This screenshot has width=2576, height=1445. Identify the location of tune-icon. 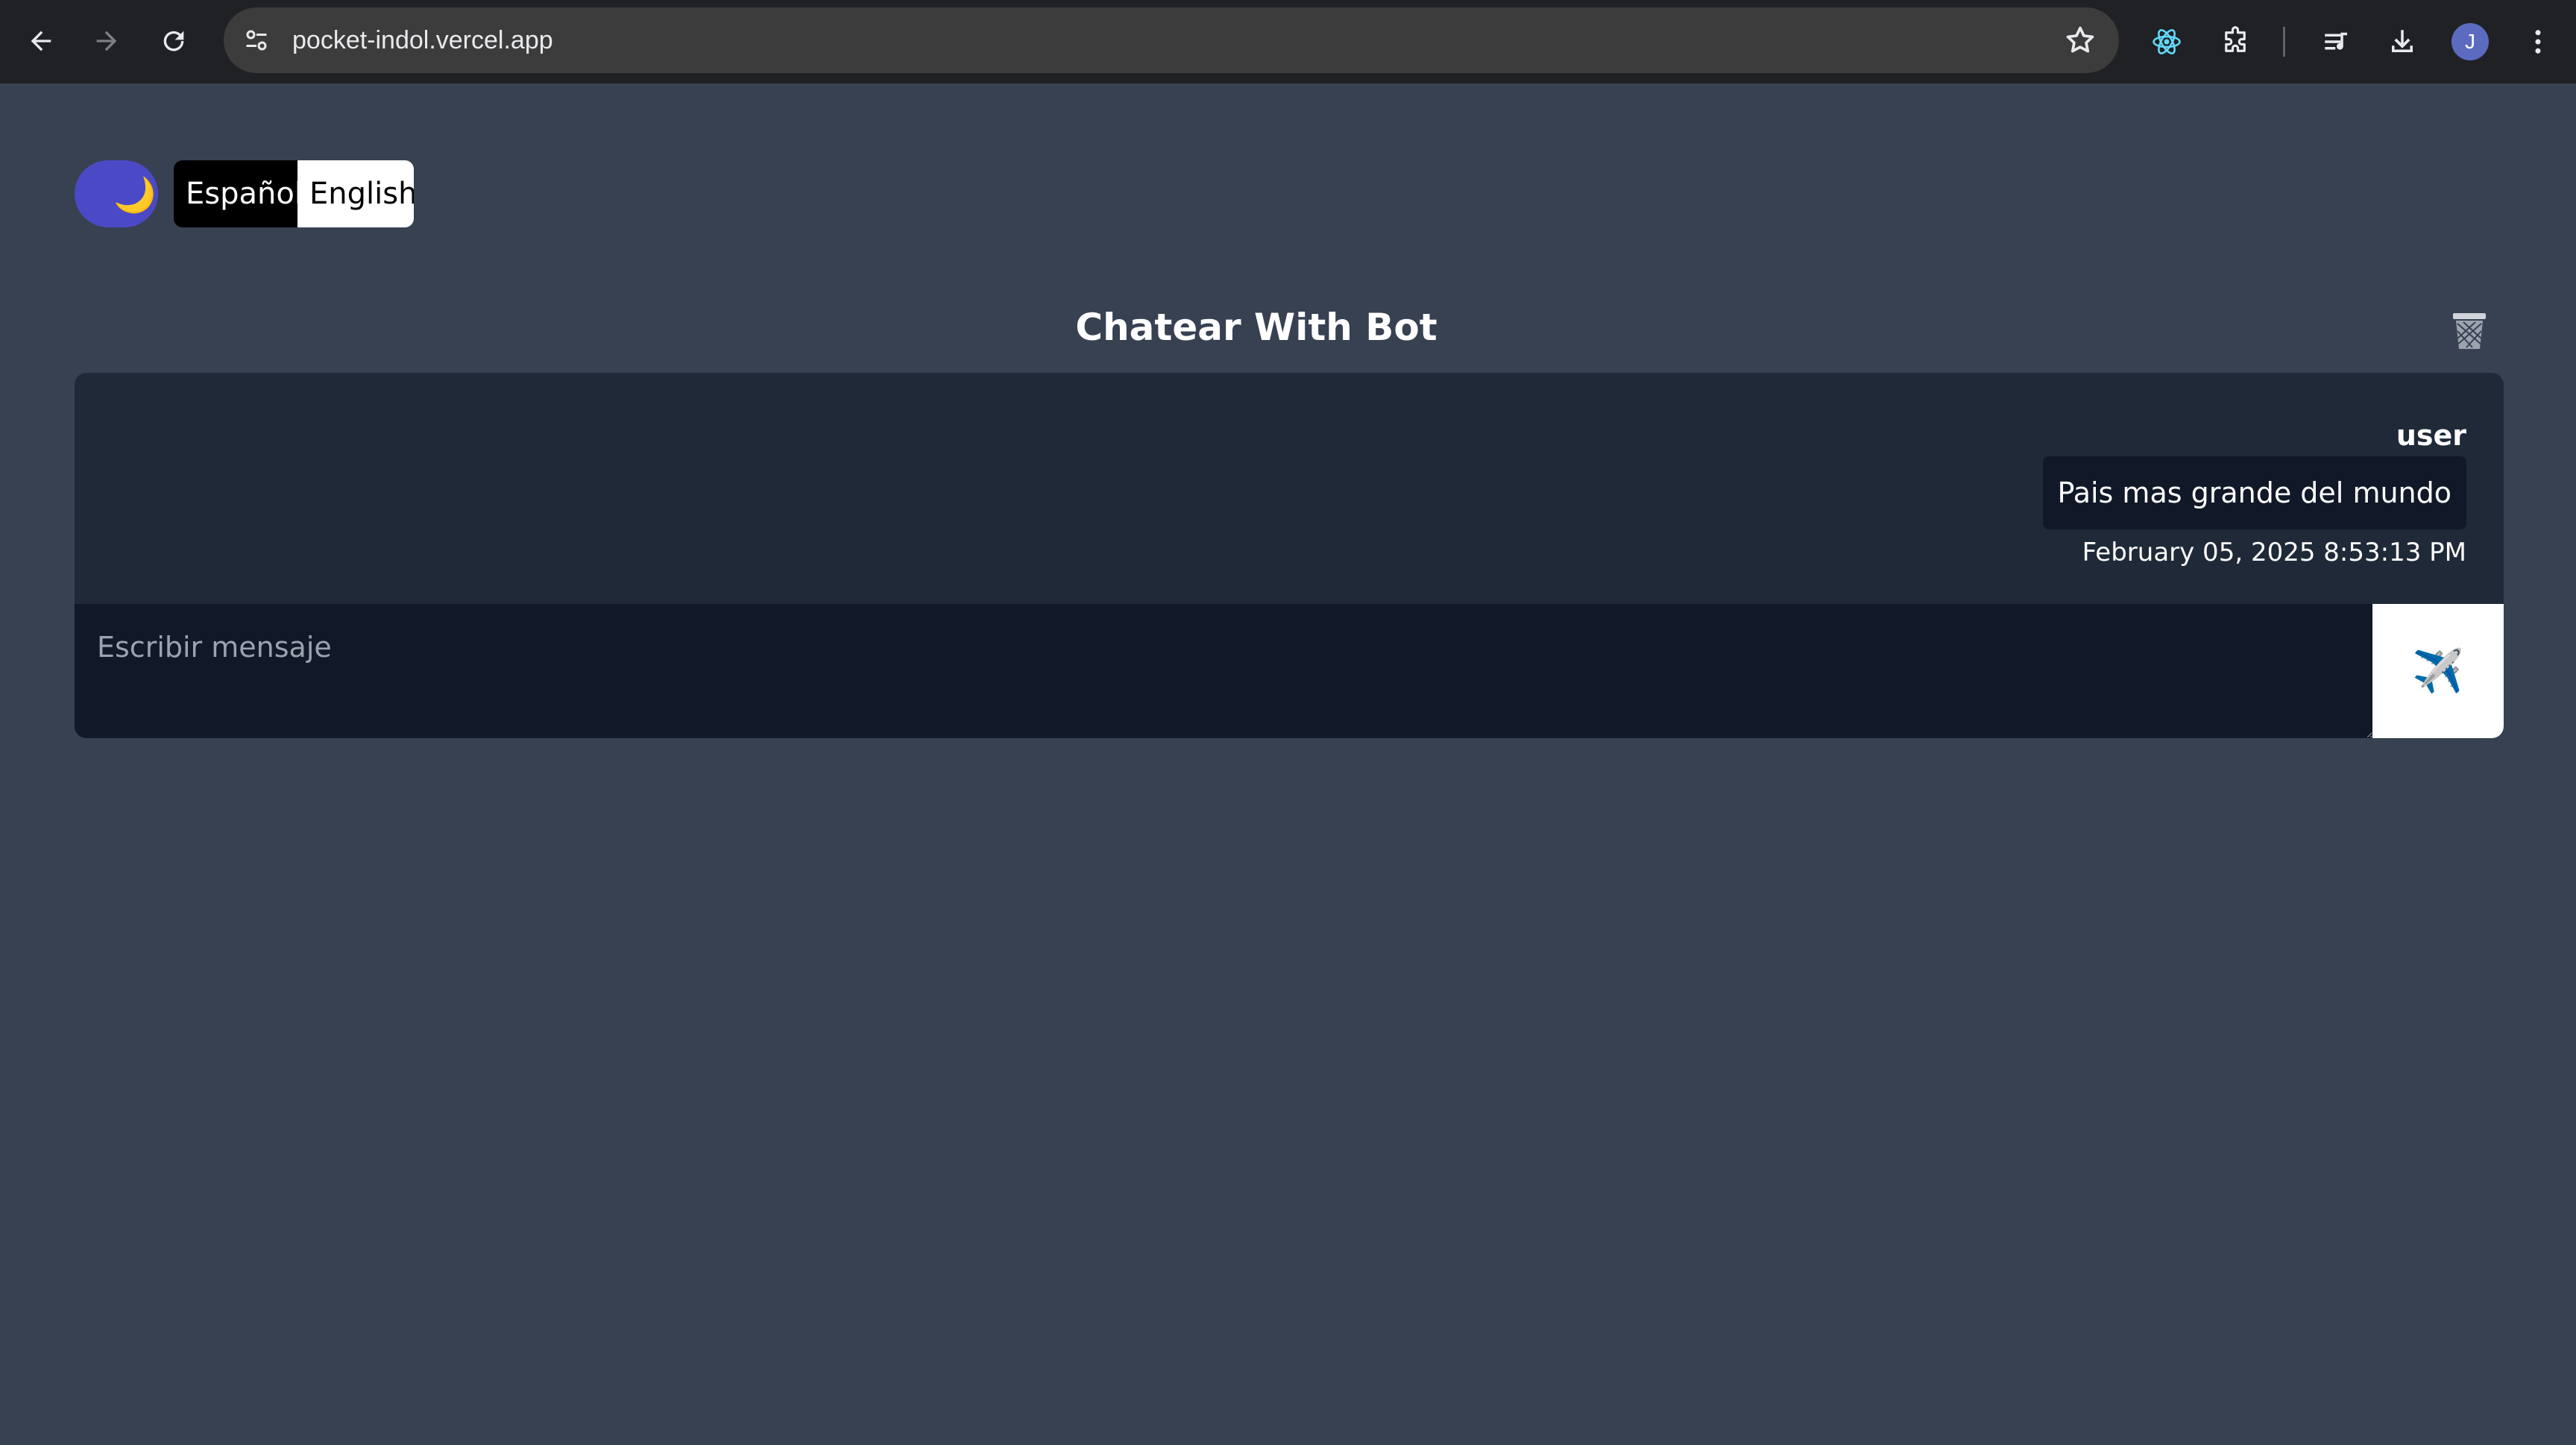
(256, 40).